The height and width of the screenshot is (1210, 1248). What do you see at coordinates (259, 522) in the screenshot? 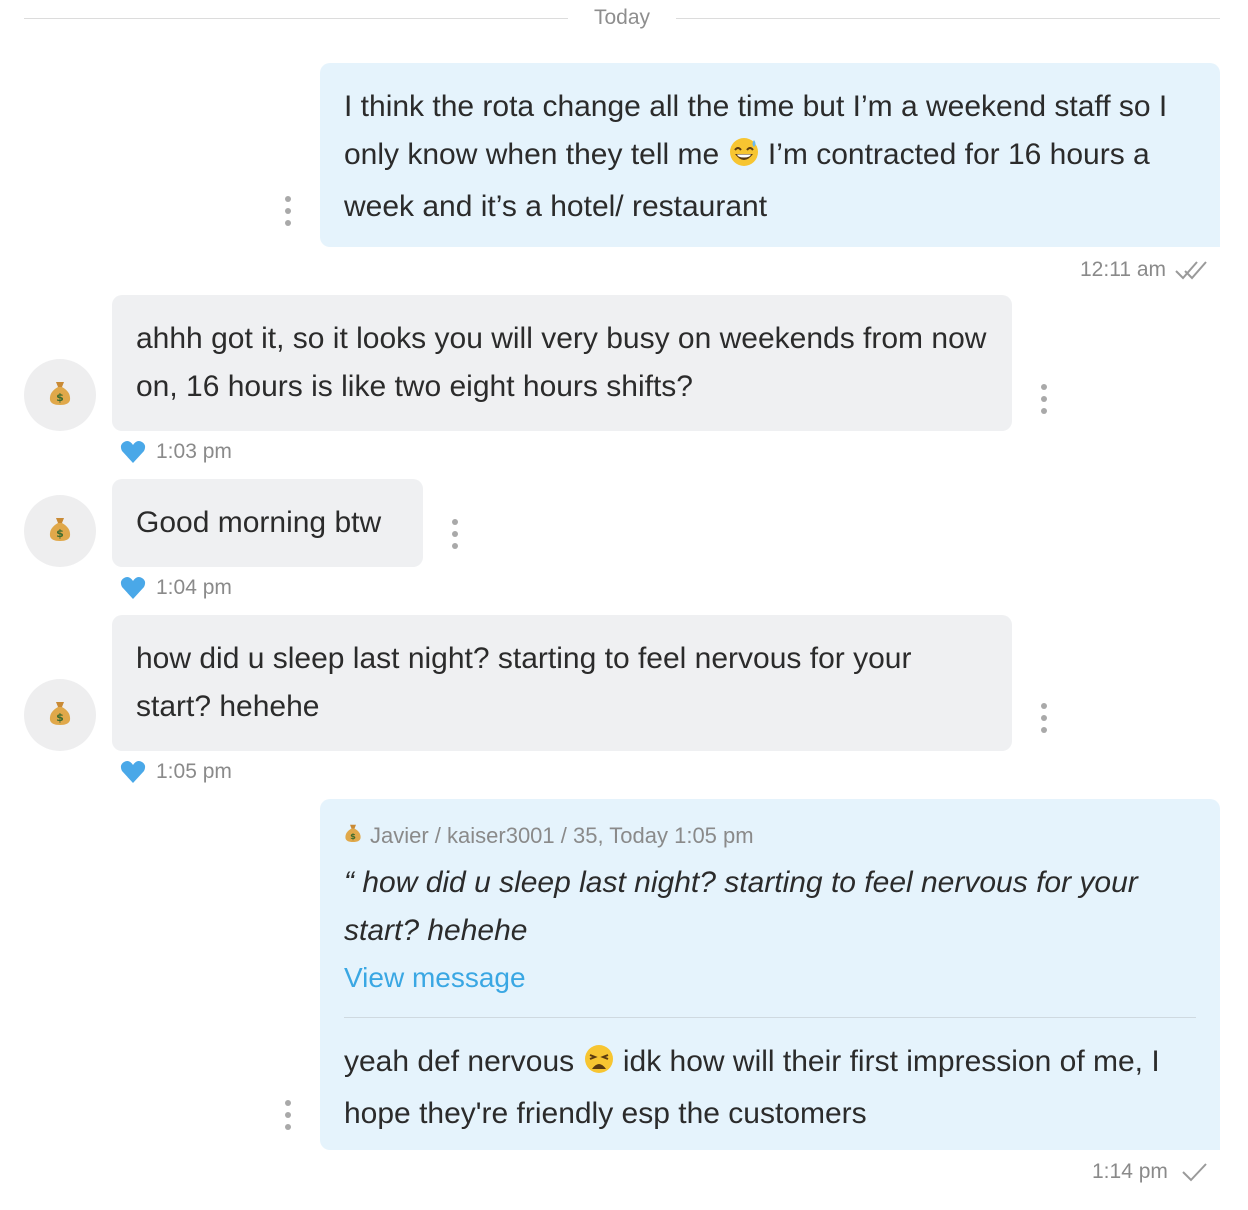
I see `message-text: Good morning btw` at bounding box center [259, 522].